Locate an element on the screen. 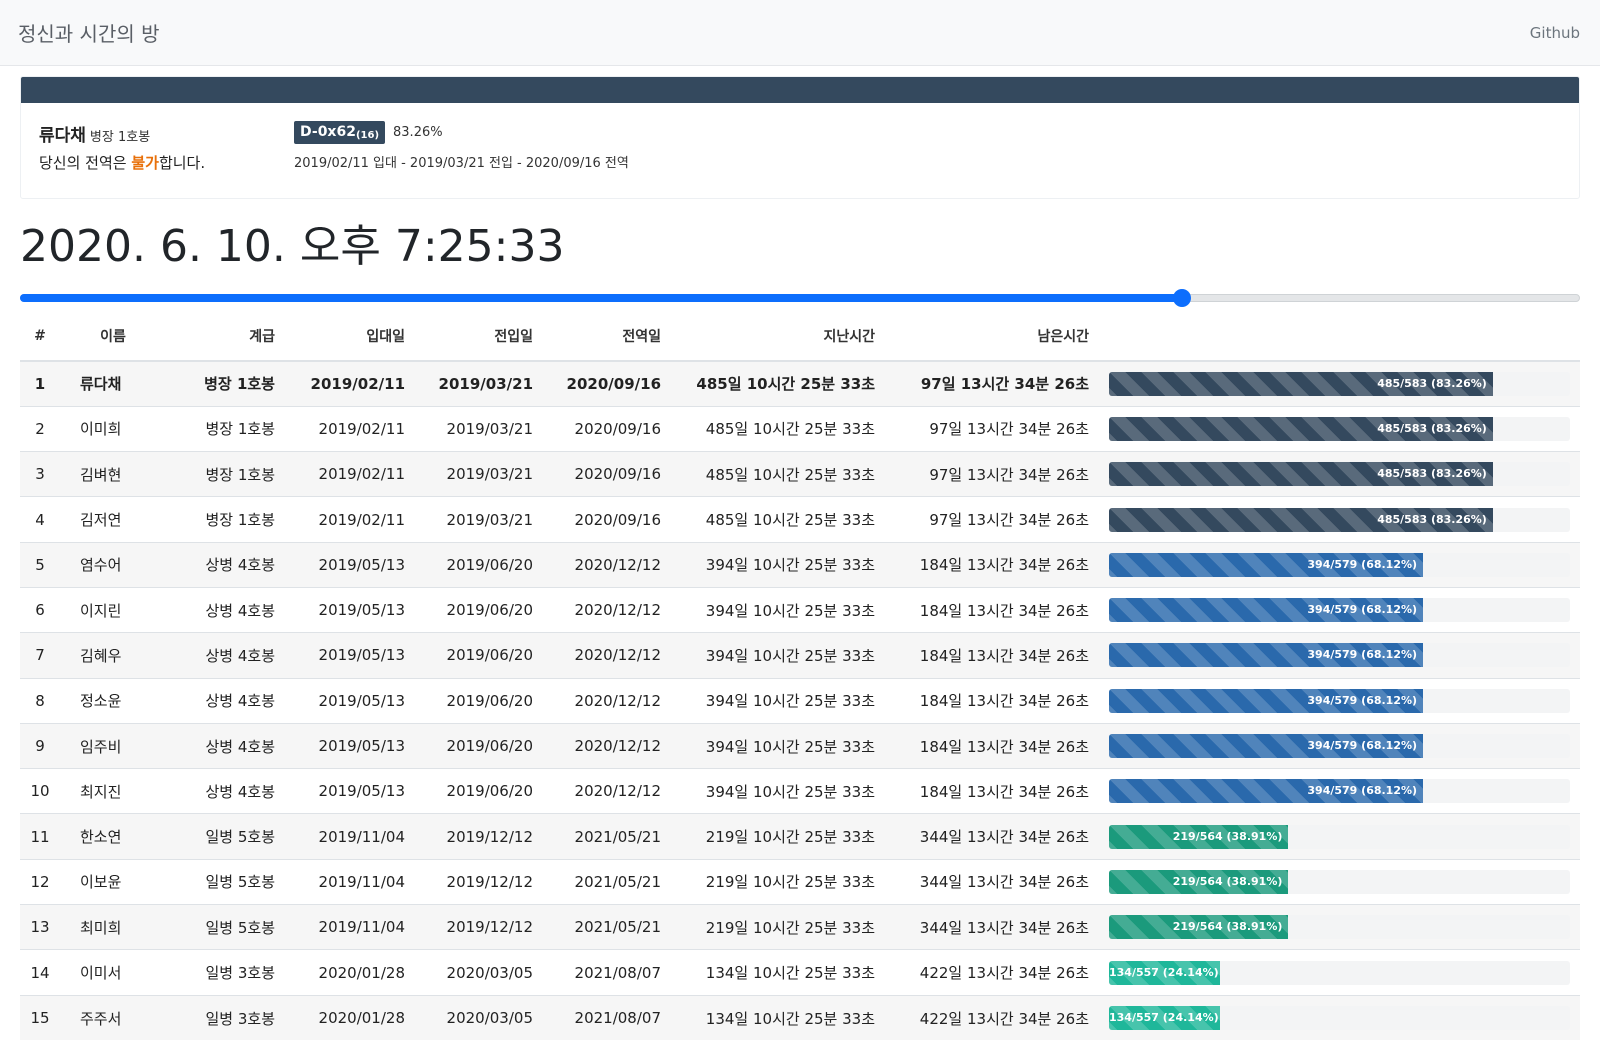 The height and width of the screenshot is (1060, 1600). cell-rank: 병장 1호봉 is located at coordinates (227, 519).